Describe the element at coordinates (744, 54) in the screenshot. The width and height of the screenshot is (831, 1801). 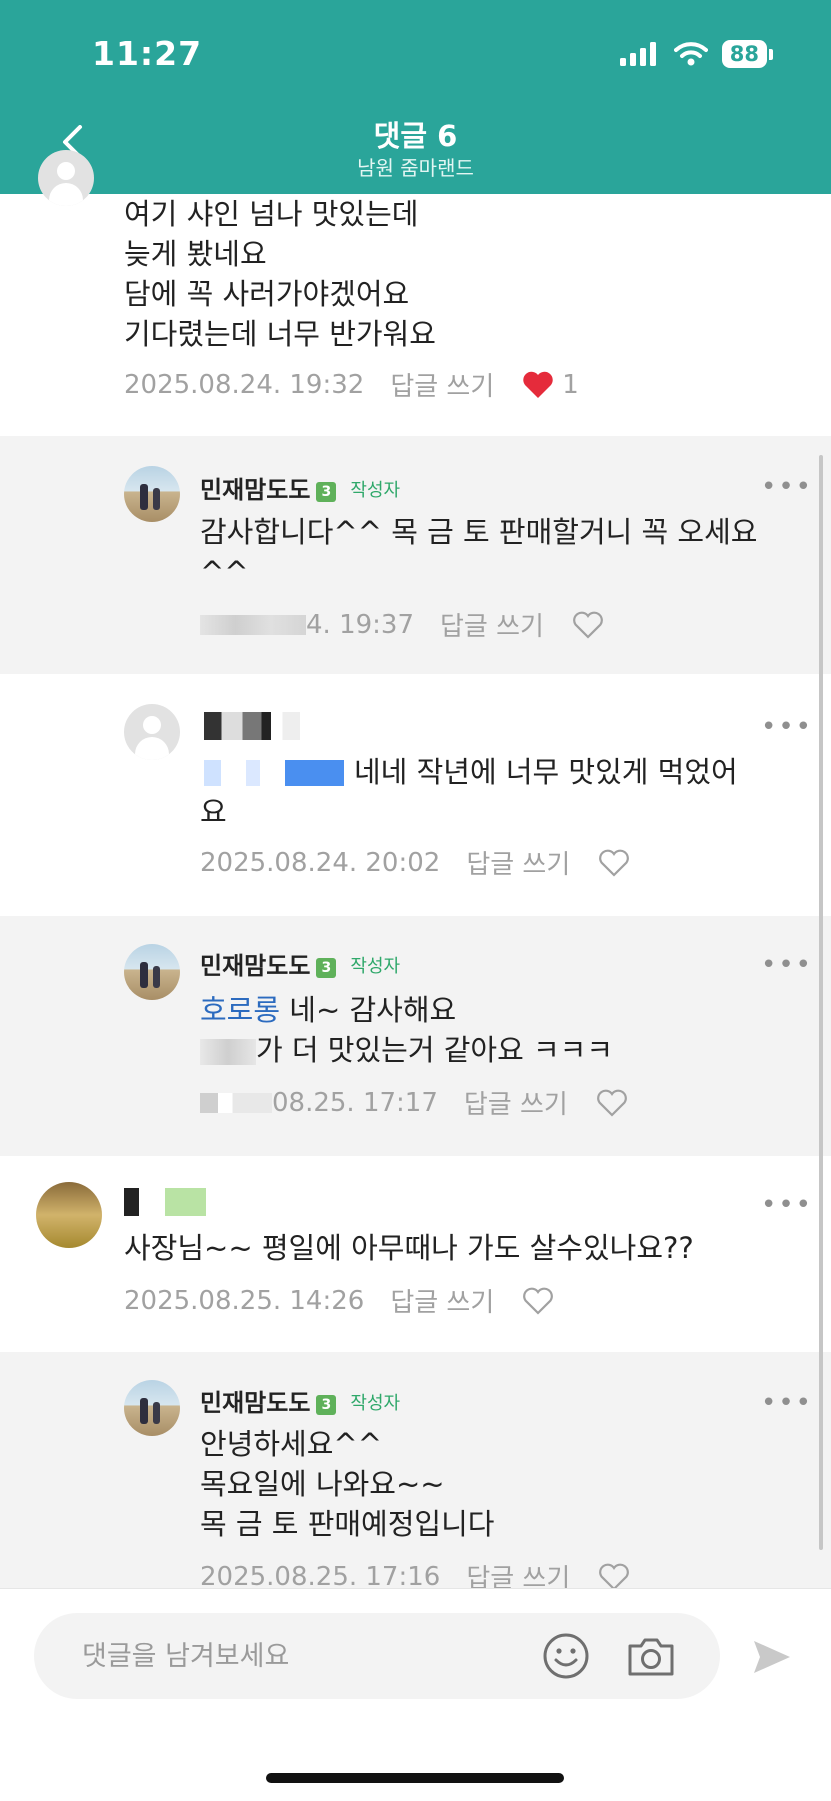
I see `battery-level: 88` at that location.